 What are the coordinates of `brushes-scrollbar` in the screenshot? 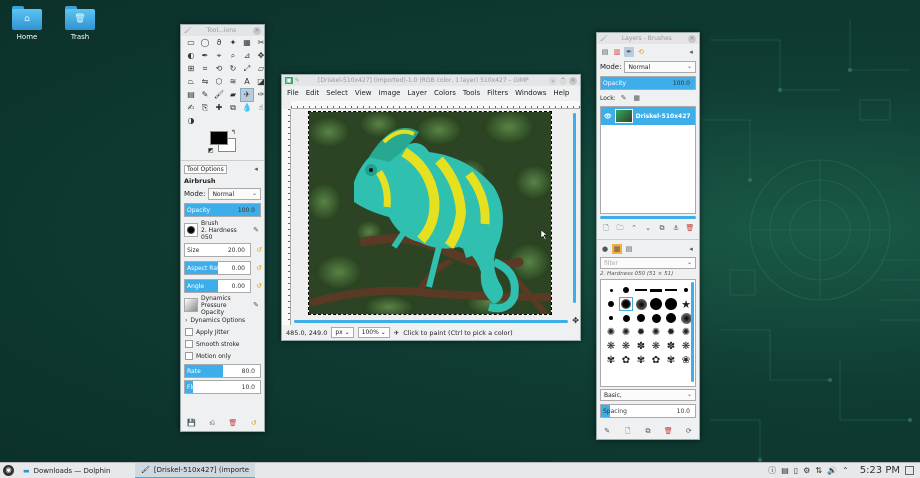 It's located at (692, 332).